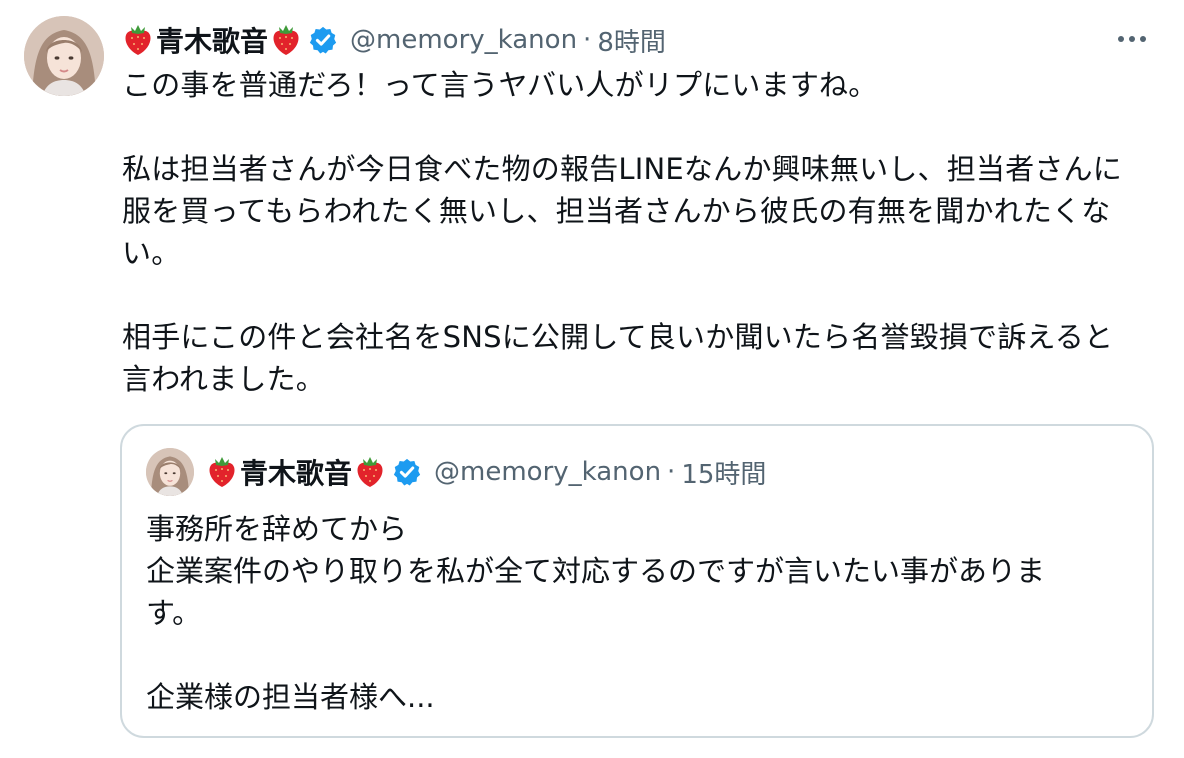 This screenshot has height=758, width=1184. What do you see at coordinates (212, 40) in the screenshot?
I see `author-name-text: 青木歌音` at bounding box center [212, 40].